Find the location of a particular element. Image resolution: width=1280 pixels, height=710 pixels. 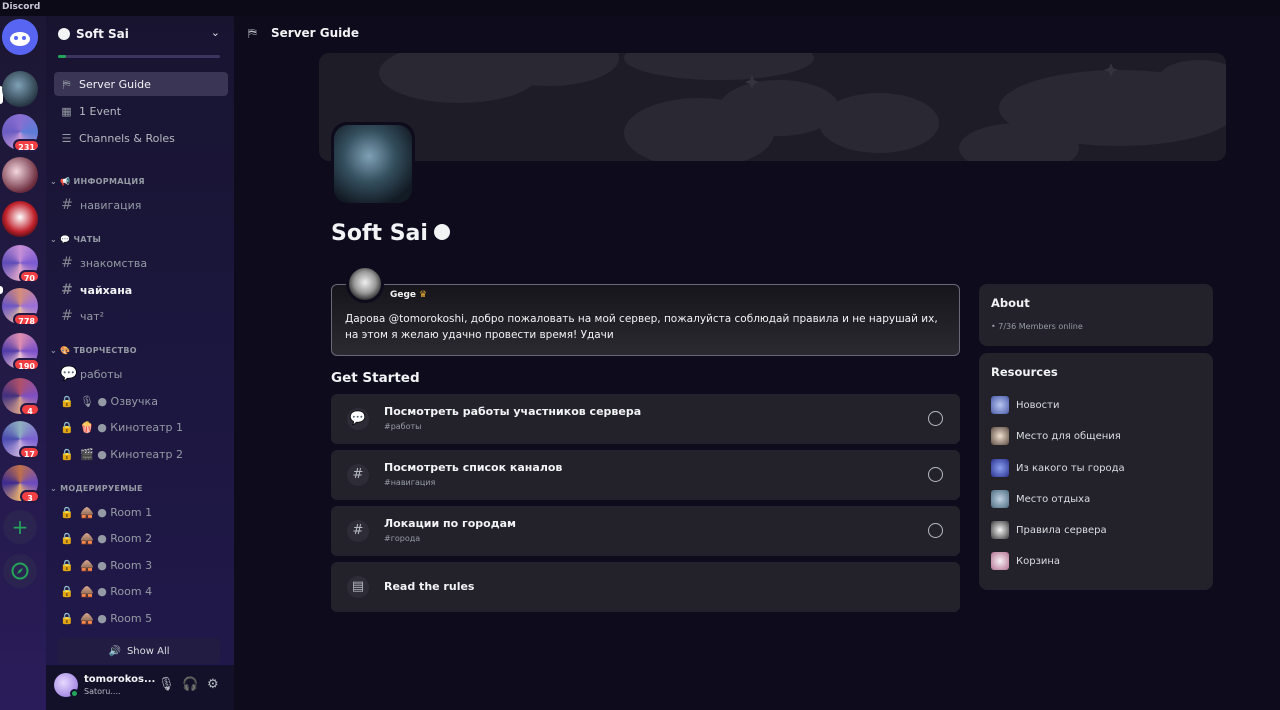

resource-item: Правила сервера is located at coordinates (1049, 530).